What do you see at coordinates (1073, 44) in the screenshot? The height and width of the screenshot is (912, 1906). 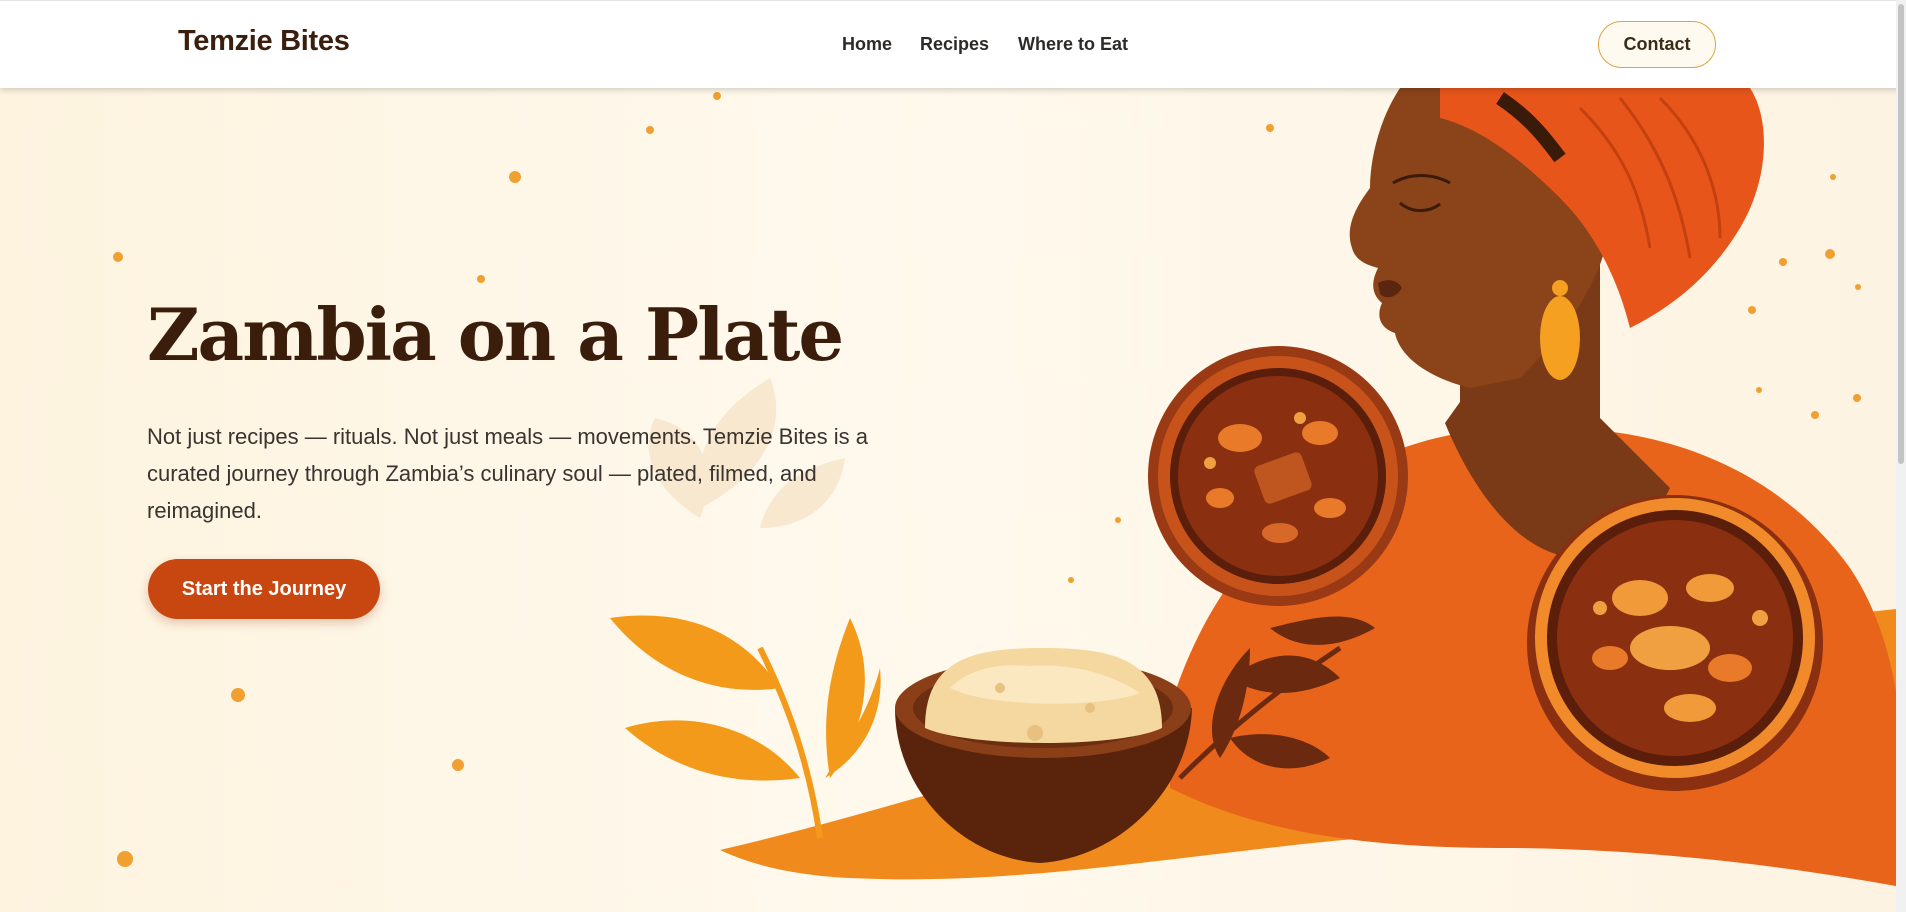 I see `nav-link-where-to-eat: Where to Eat` at bounding box center [1073, 44].